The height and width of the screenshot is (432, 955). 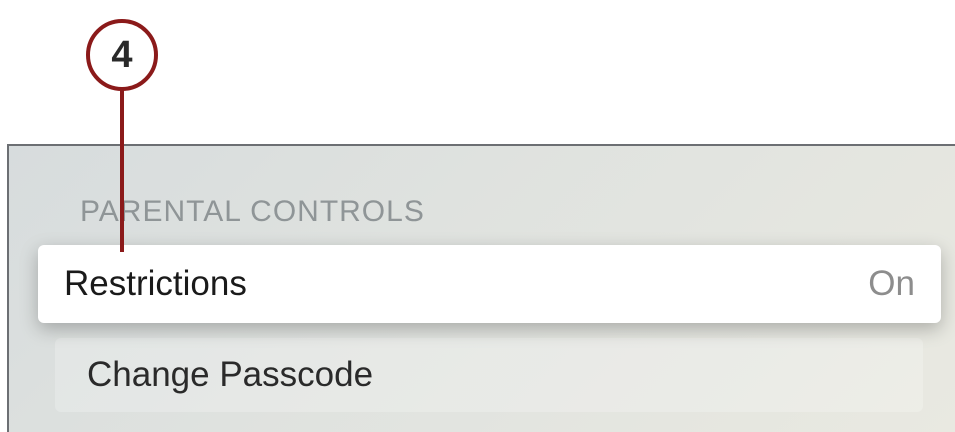 I want to click on step-callout-badge: 4, so click(x=122, y=55).